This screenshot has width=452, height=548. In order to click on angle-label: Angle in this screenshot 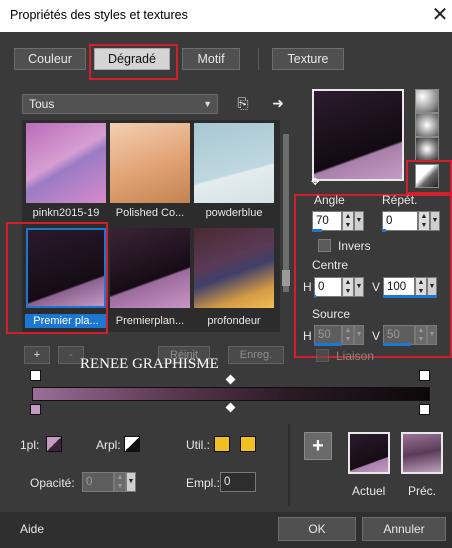, I will do `click(329, 200)`.